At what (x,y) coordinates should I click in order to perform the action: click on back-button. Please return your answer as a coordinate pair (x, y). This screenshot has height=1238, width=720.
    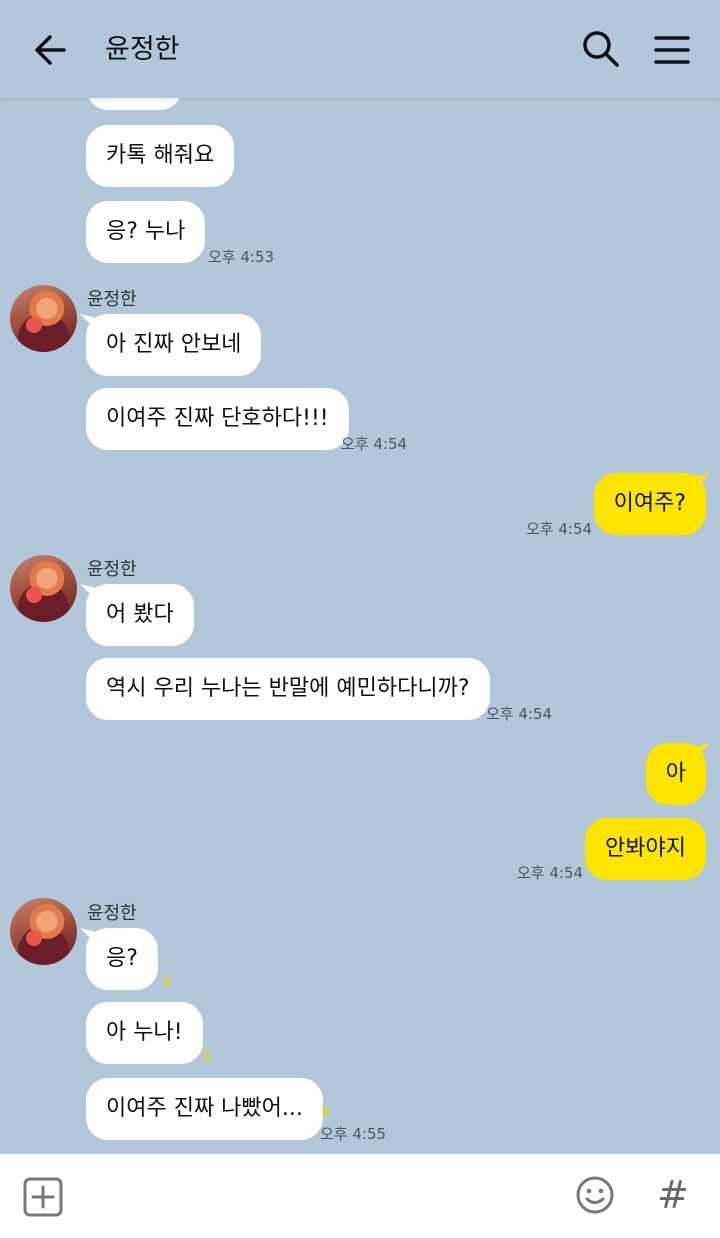
    Looking at the image, I should click on (50, 50).